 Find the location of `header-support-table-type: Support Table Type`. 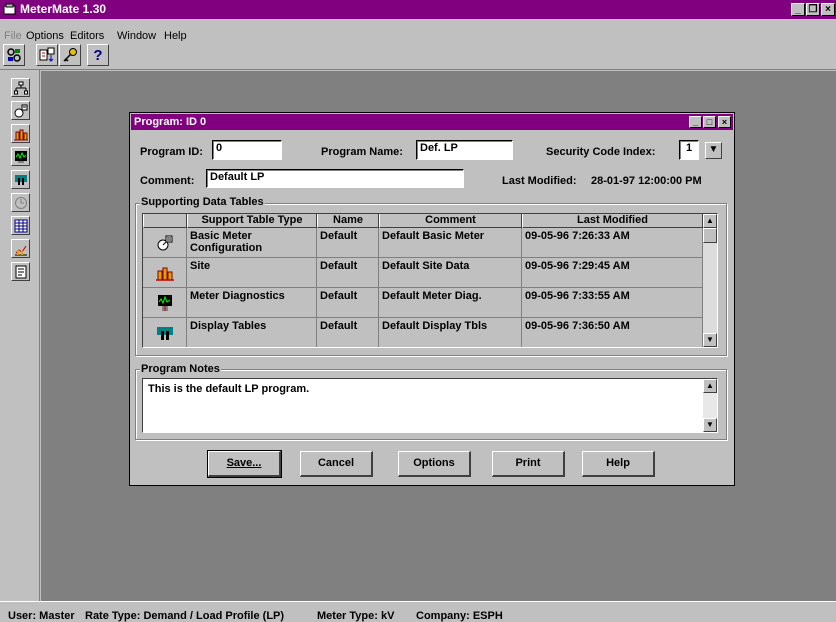

header-support-table-type: Support Table Type is located at coordinates (252, 221).